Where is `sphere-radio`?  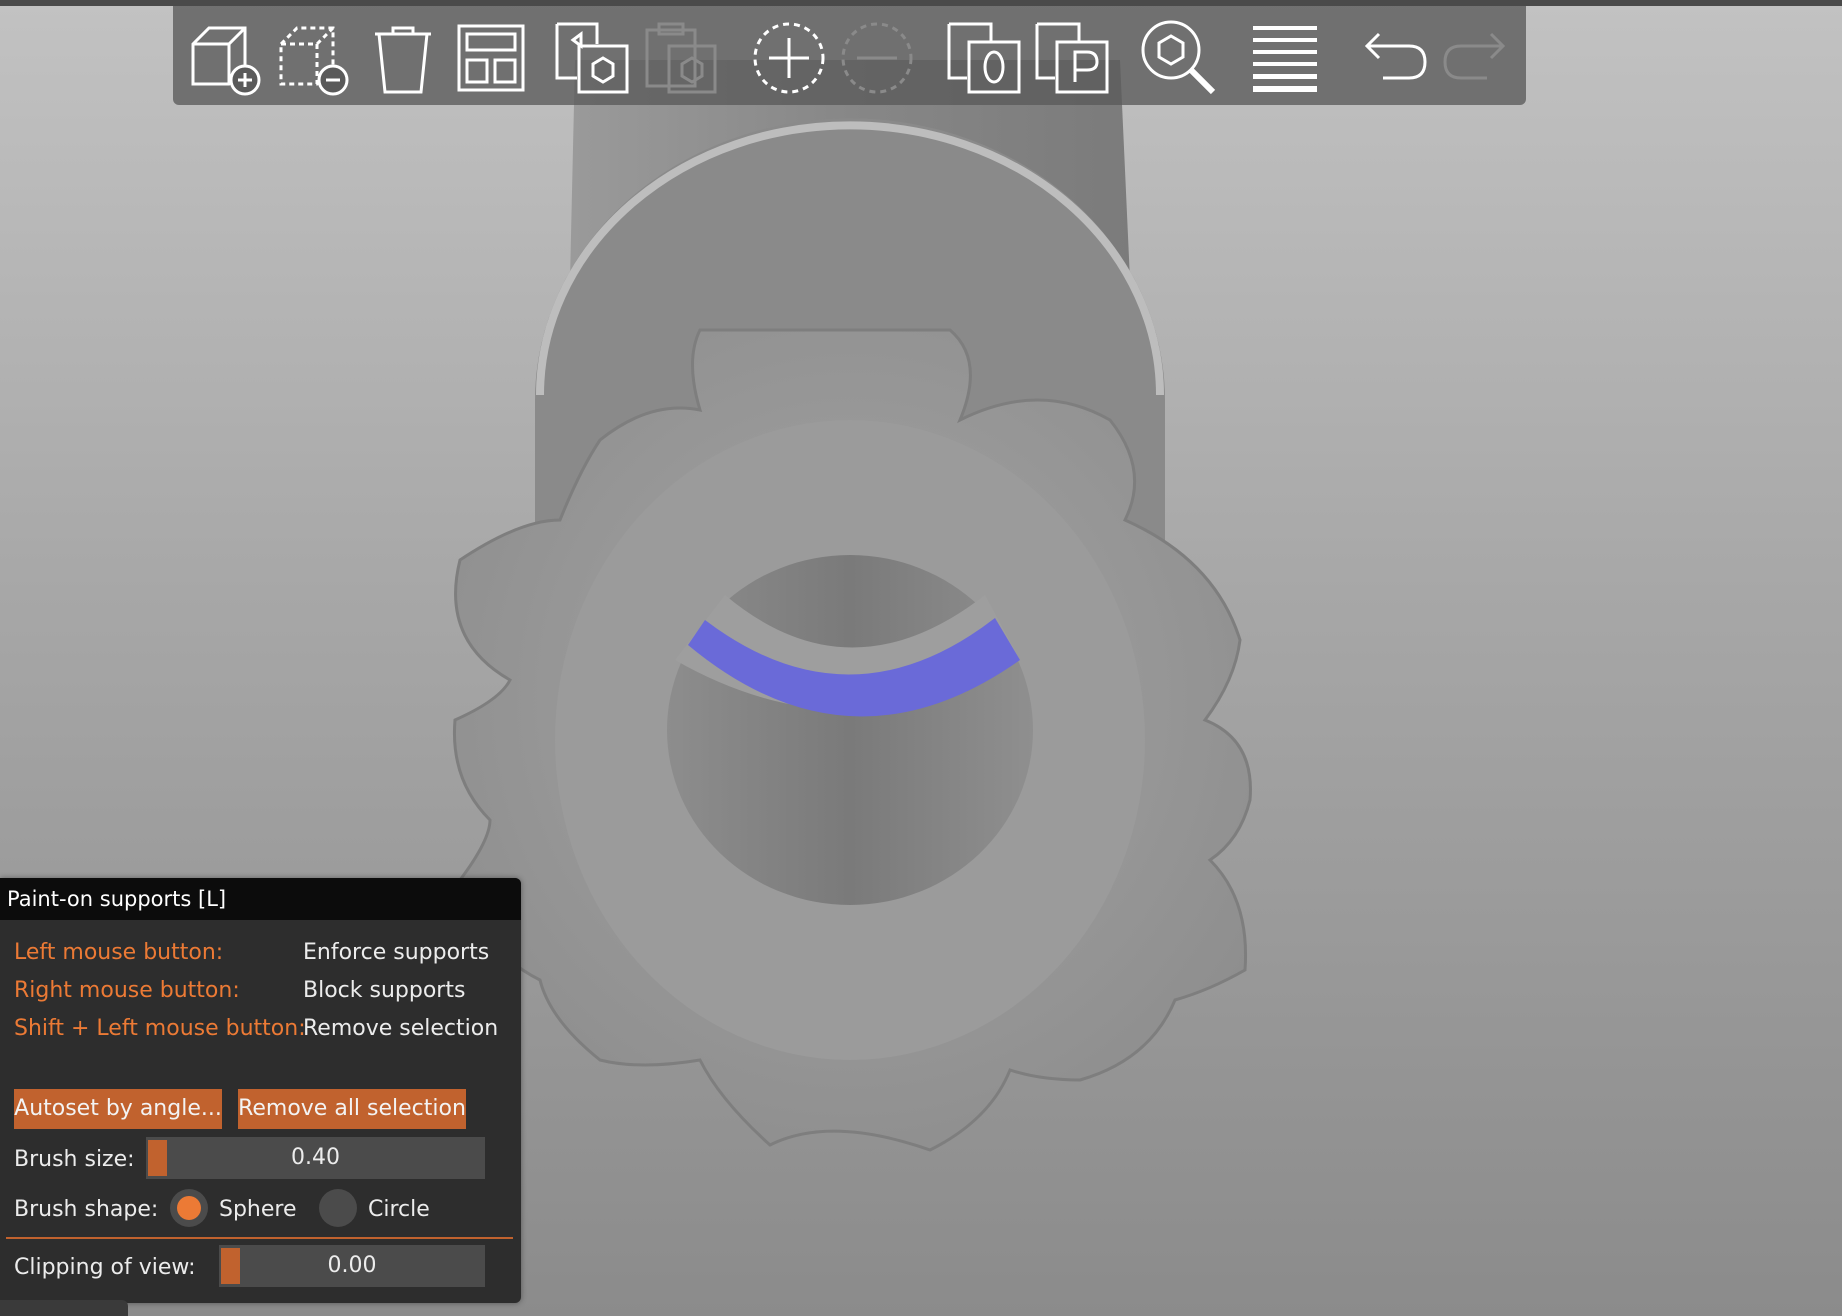 sphere-radio is located at coordinates (189, 1208).